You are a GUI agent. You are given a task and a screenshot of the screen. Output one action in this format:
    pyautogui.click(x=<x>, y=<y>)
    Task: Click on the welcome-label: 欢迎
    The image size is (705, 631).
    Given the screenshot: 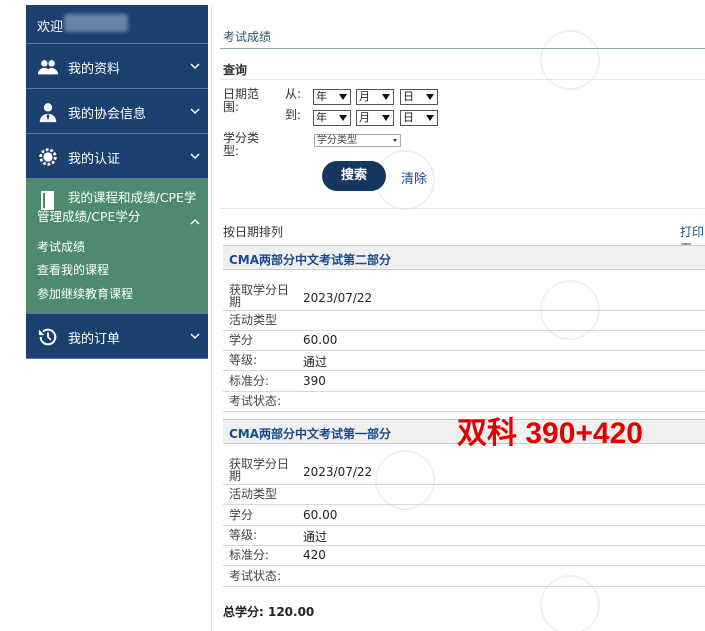 What is the action you would take?
    pyautogui.click(x=50, y=27)
    